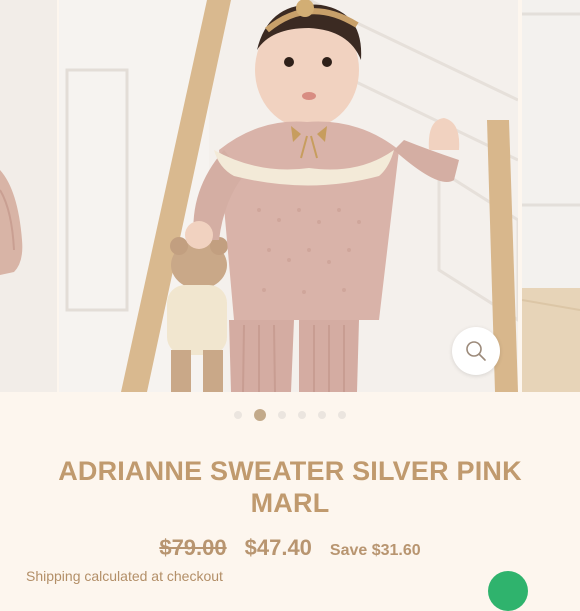 This screenshot has width=580, height=611. I want to click on search-icon, so click(476, 351).